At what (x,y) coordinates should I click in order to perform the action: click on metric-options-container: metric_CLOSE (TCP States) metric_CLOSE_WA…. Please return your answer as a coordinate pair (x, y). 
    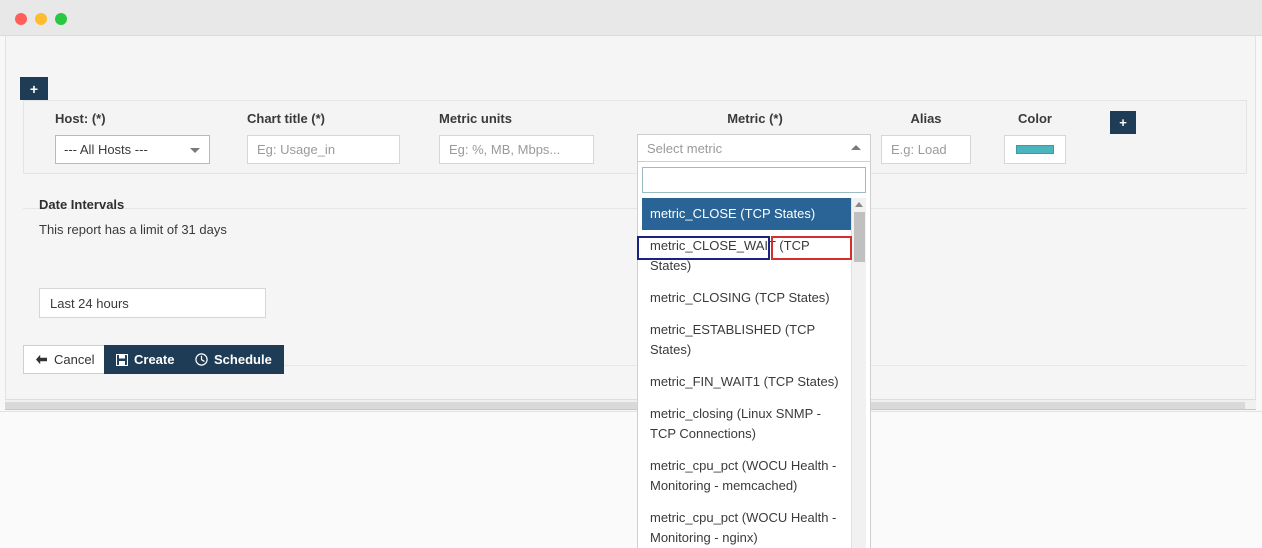
    Looking at the image, I should click on (754, 373).